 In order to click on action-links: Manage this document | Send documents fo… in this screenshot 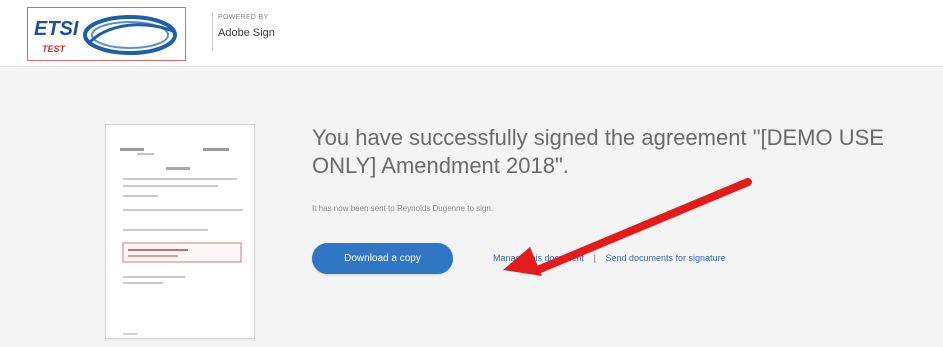, I will do `click(609, 258)`.